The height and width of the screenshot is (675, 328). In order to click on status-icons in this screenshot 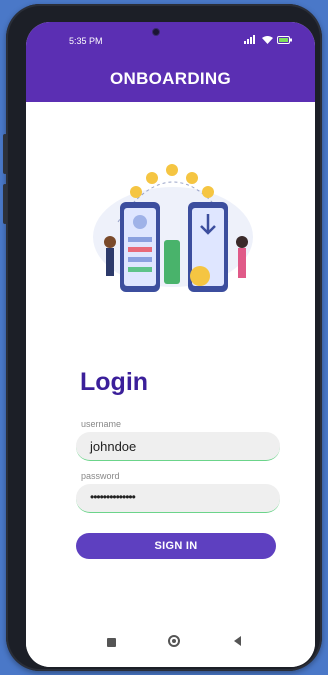, I will do `click(268, 39)`.